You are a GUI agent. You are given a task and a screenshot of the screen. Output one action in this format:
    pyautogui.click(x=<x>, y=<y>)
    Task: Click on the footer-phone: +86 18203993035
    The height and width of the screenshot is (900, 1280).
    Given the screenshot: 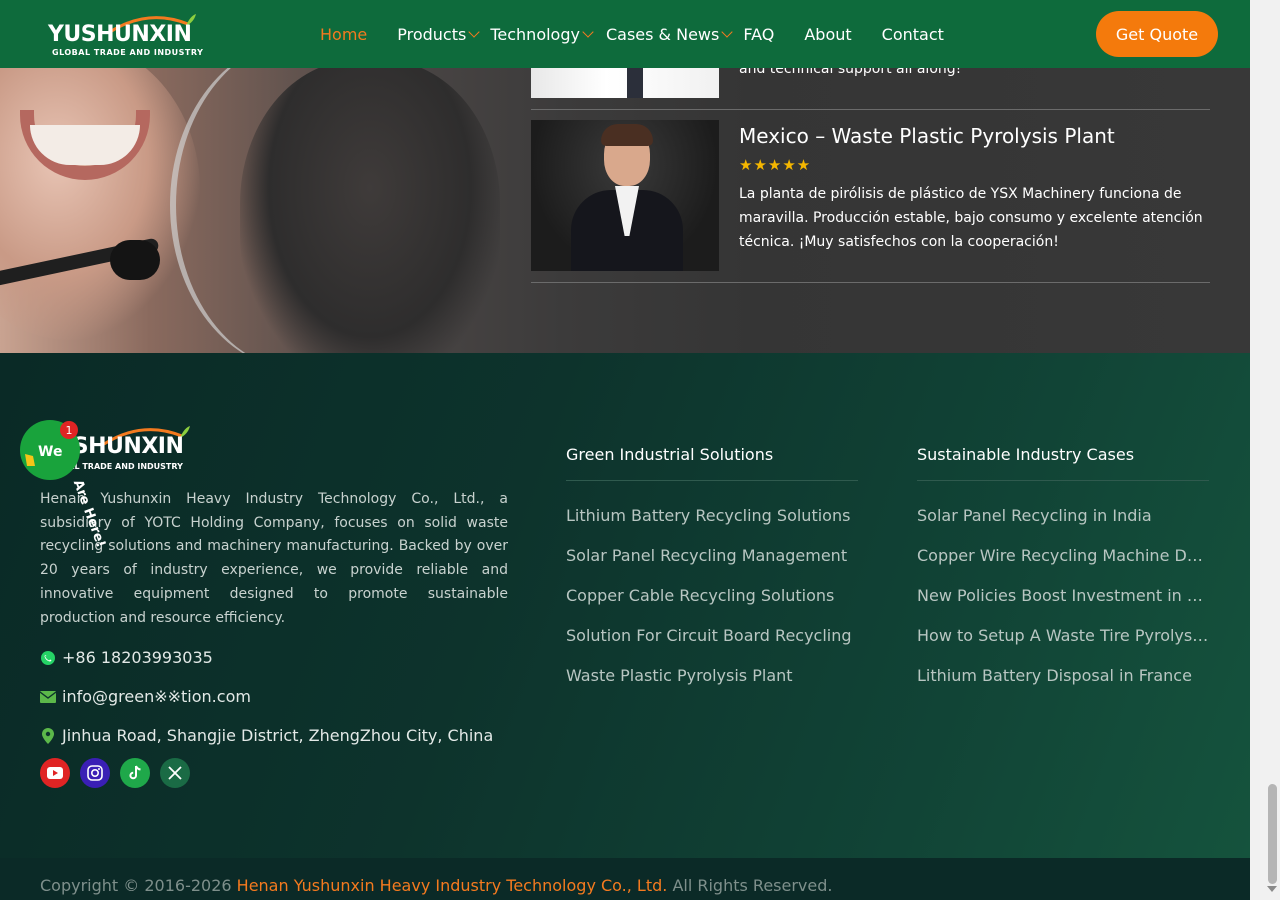 What is the action you would take?
    pyautogui.click(x=126, y=657)
    